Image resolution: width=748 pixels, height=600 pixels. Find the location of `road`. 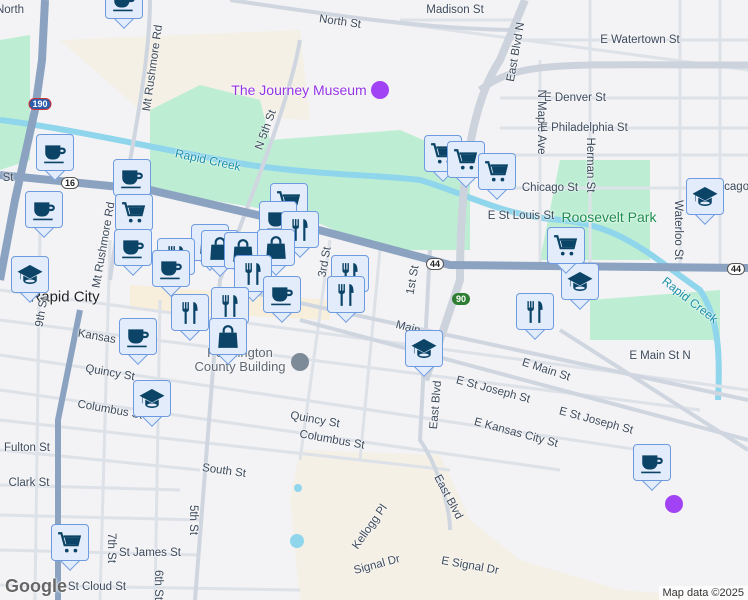

road is located at coordinates (612, 77).